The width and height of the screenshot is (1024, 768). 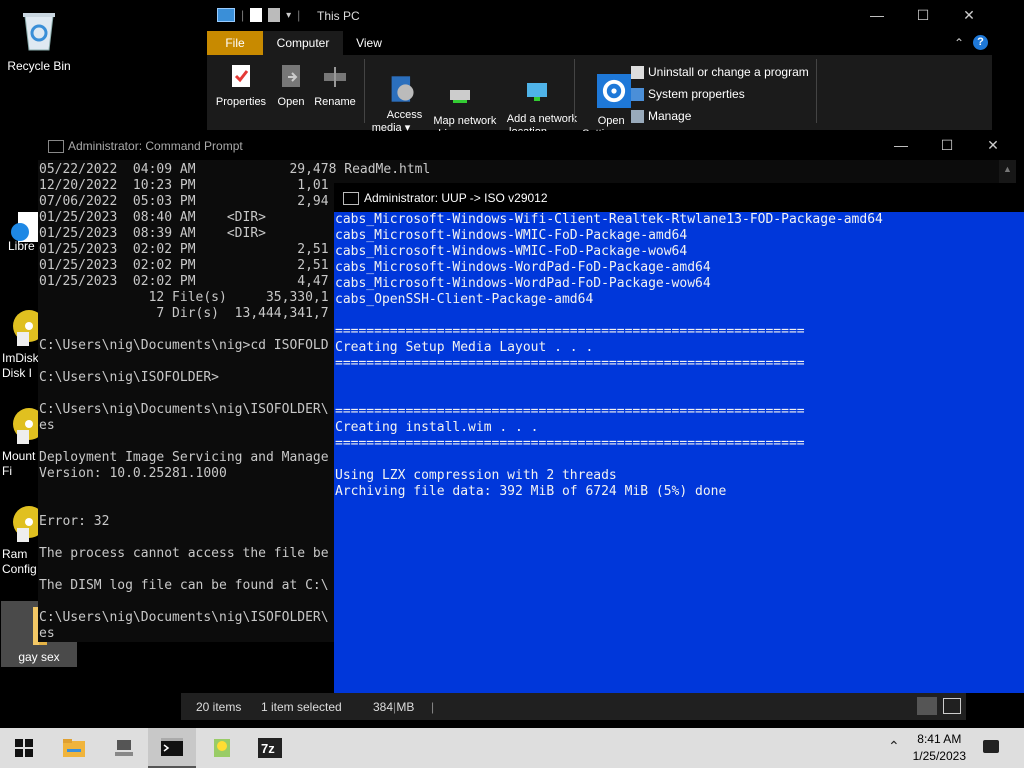 I want to click on libreoffice-shortcut: Libre, so click(x=25, y=230).